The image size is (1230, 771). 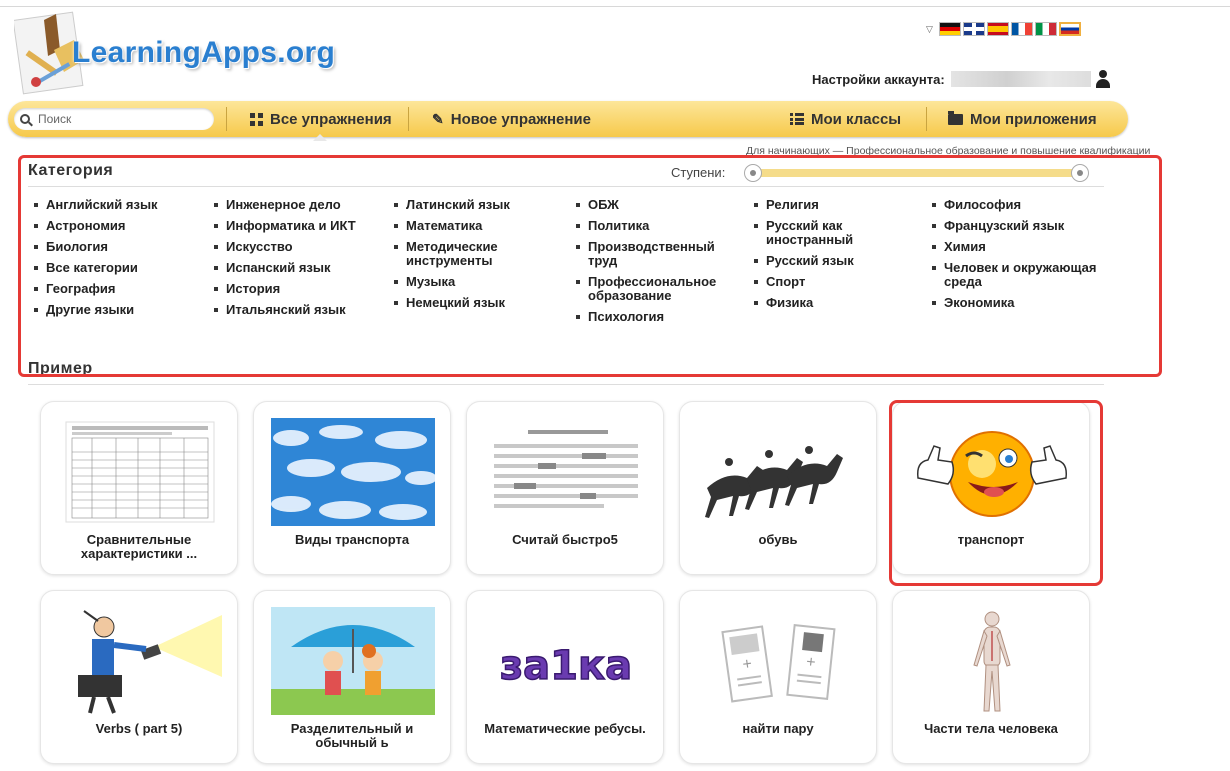 What do you see at coordinates (139, 728) in the screenshot?
I see `card-label: Verbs ( part 5)` at bounding box center [139, 728].